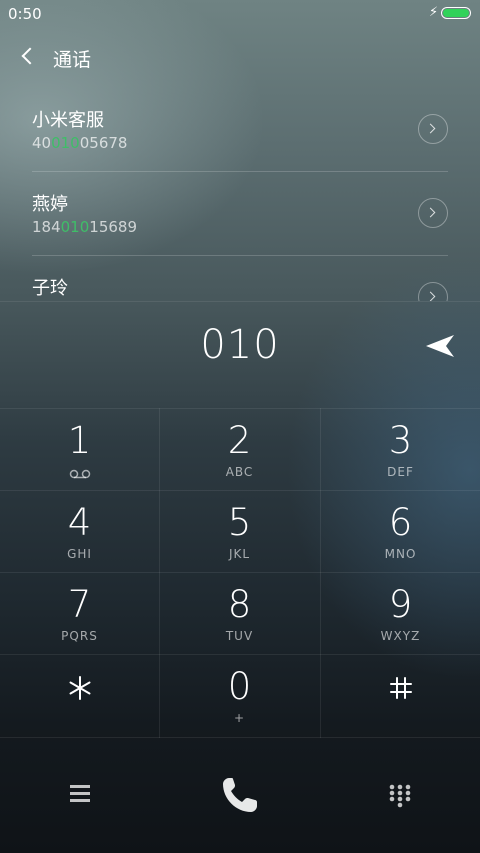 This screenshot has width=480, height=853. Describe the element at coordinates (28, 56) in the screenshot. I see `back-icon` at that location.